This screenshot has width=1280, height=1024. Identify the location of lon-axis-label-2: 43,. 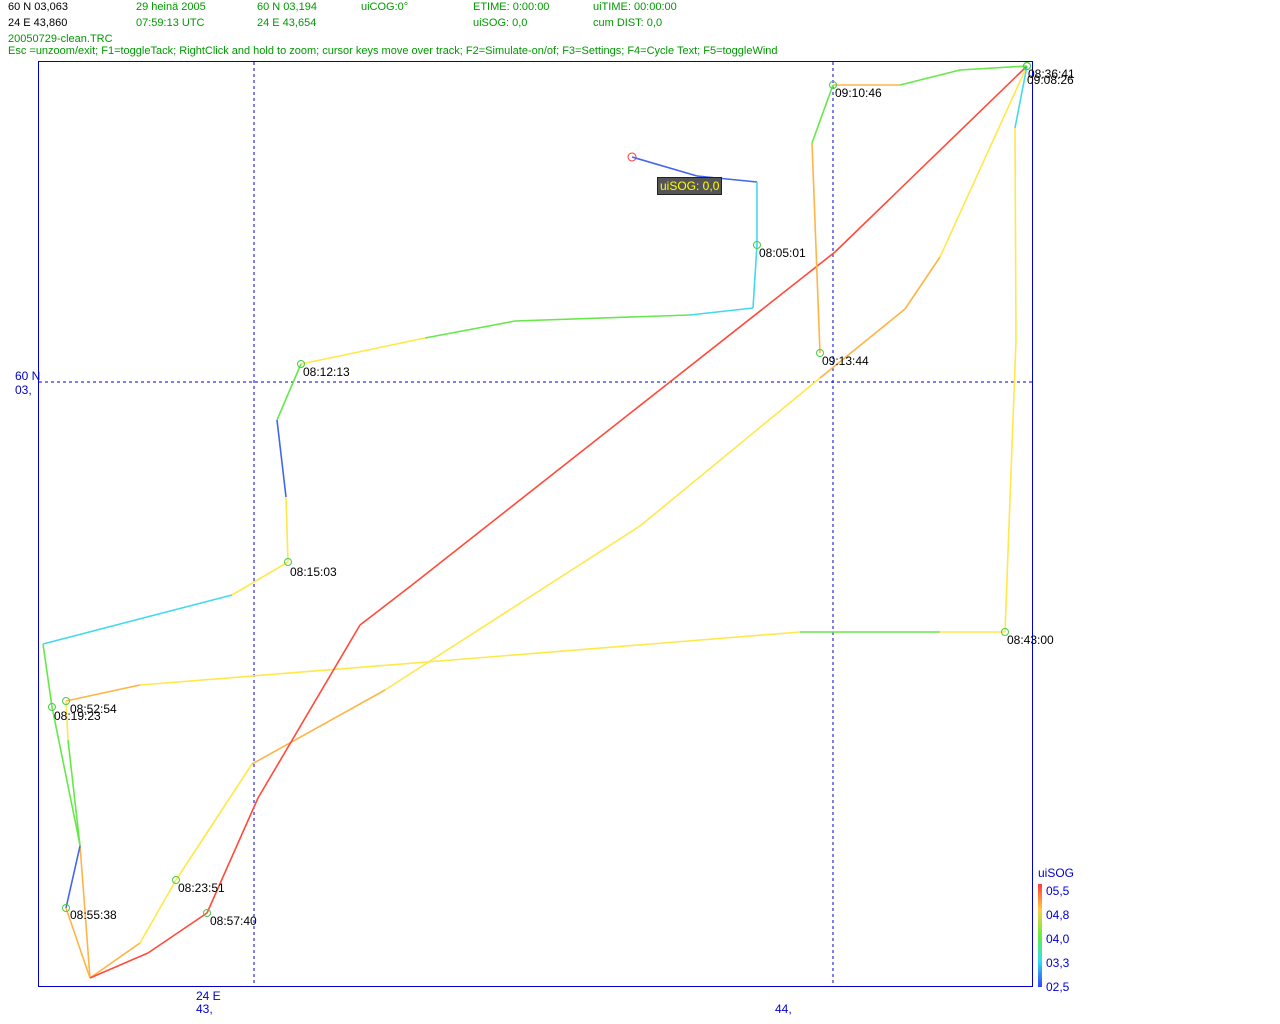
(204, 1009).